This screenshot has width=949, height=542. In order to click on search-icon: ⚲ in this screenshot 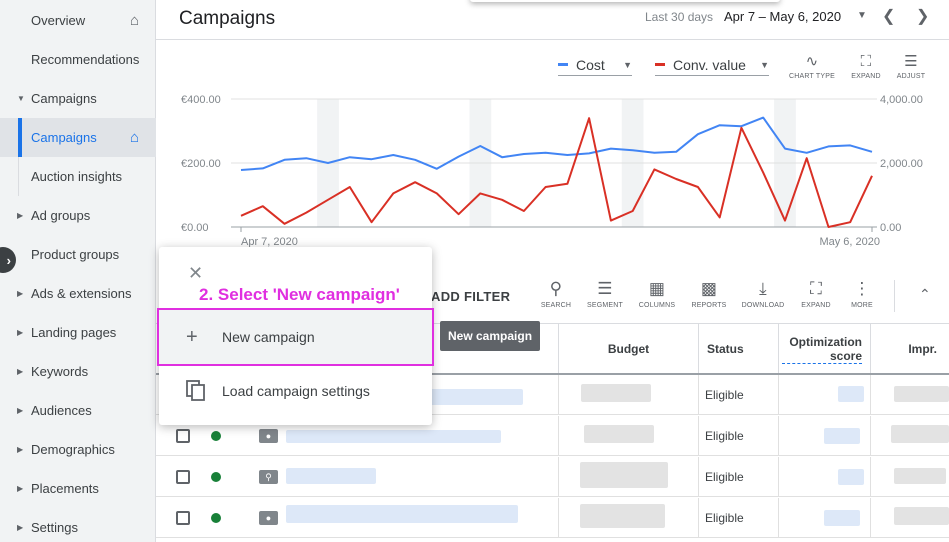, I will do `click(556, 288)`.